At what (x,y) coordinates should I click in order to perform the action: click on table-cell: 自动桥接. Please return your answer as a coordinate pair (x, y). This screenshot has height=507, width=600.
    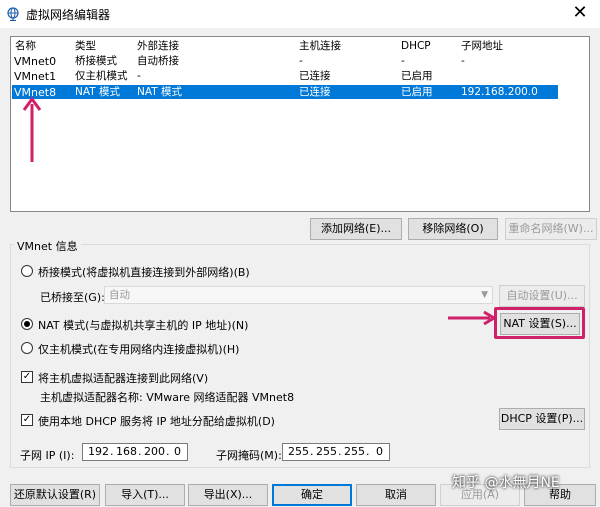
    Looking at the image, I should click on (158, 61).